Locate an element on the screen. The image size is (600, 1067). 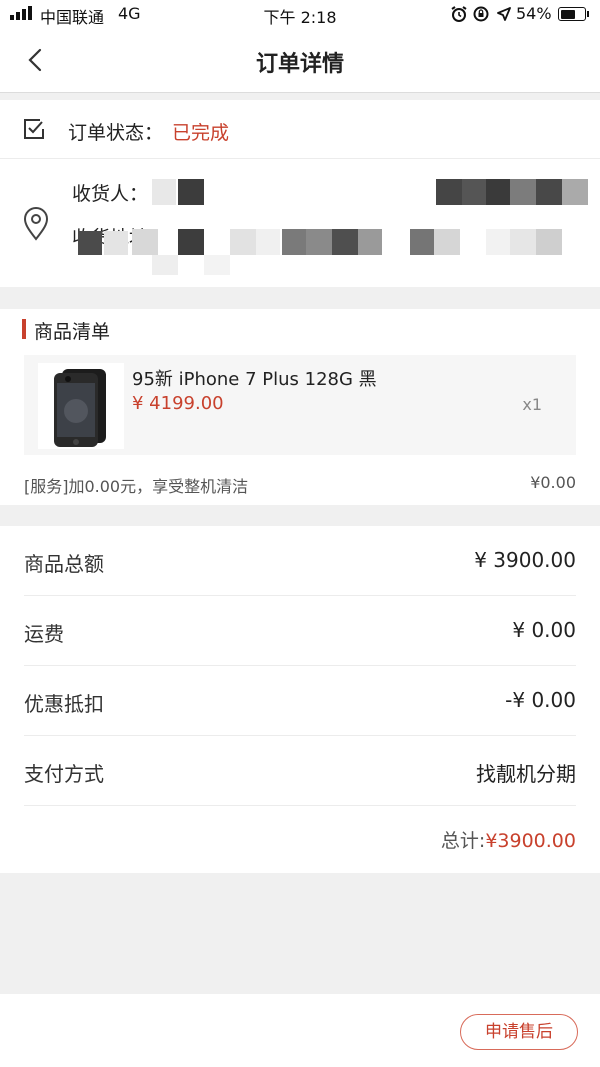
order-status-card: 订单状态： 已完成 is located at coordinates (300, 129).